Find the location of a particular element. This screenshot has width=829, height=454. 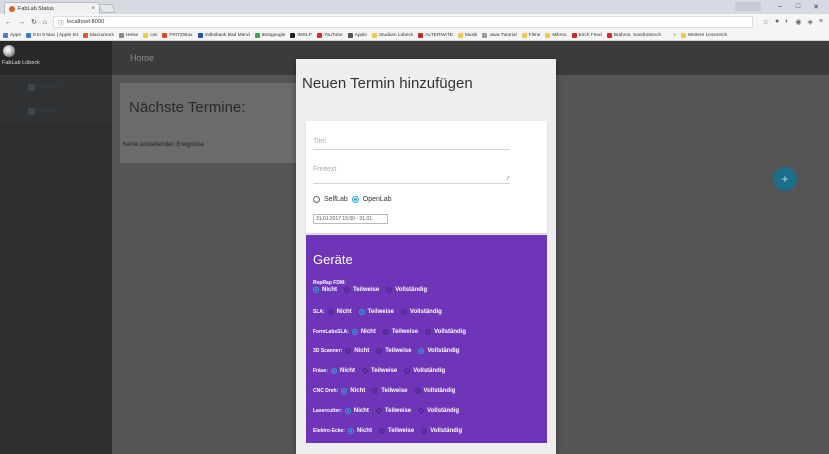

selflab-radio is located at coordinates (316, 199).